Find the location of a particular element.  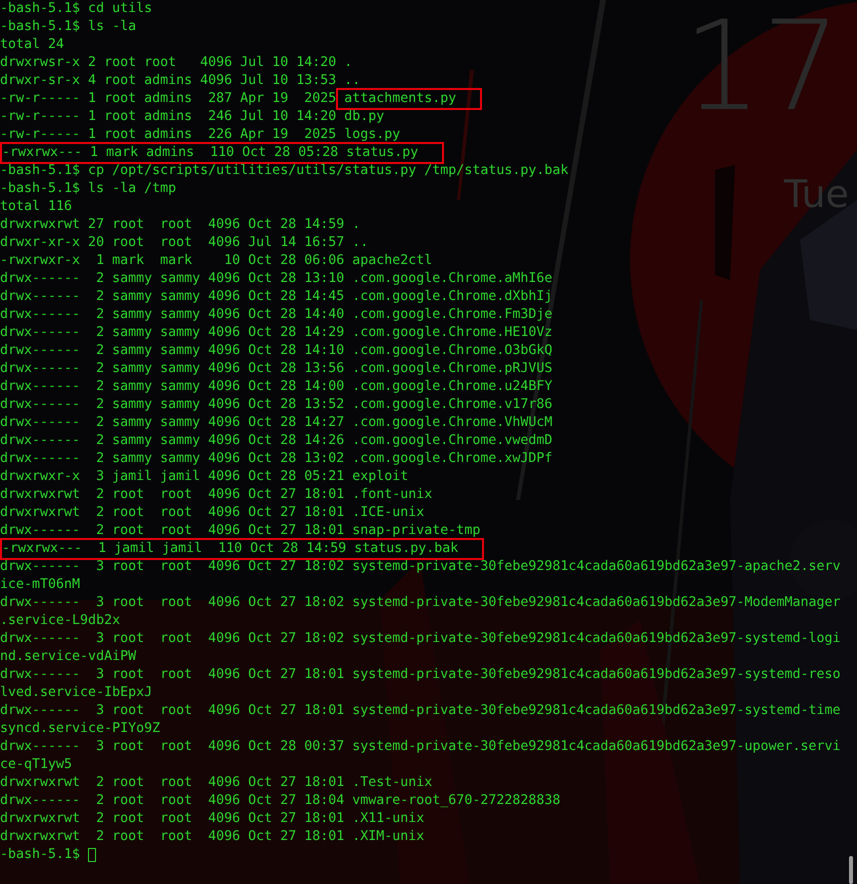

highlighted-text: -rwxrwx--- 1 jamil jamil 110 Oct 28 14:59 status.py.bak is located at coordinates (242, 549).